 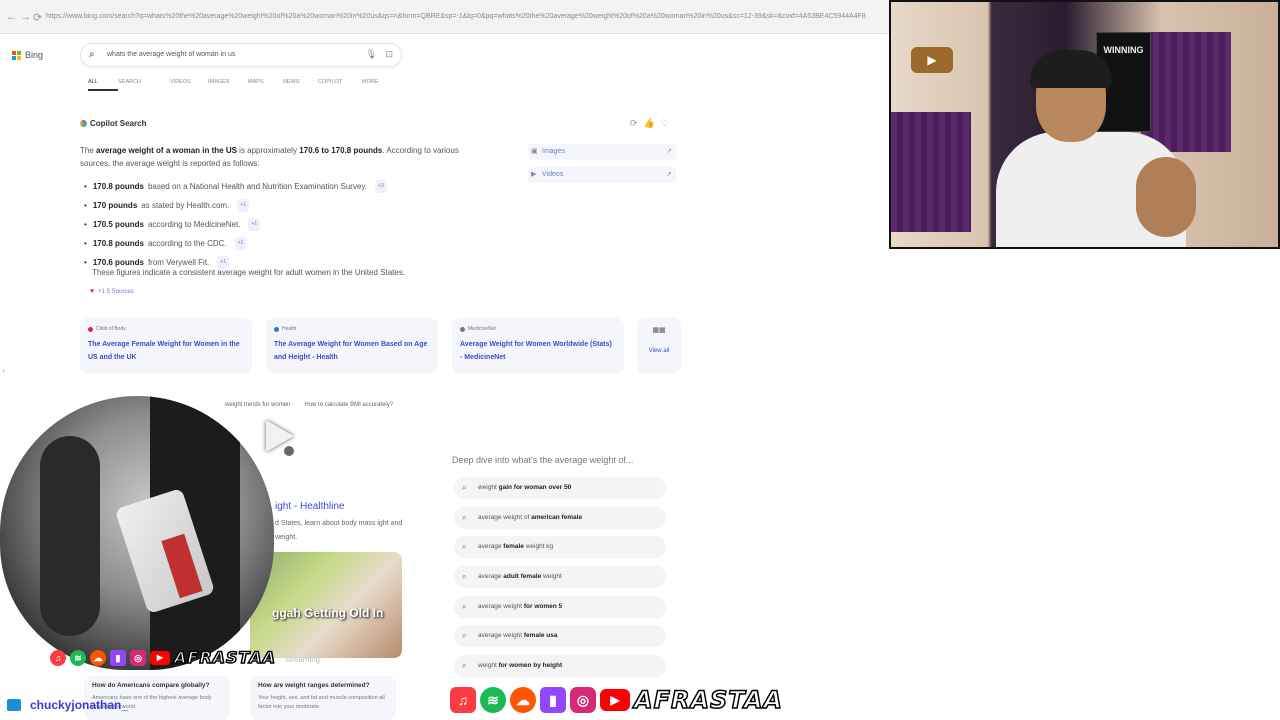 I want to click on related-search: ⌕ average female weight kg, so click(x=560, y=547).